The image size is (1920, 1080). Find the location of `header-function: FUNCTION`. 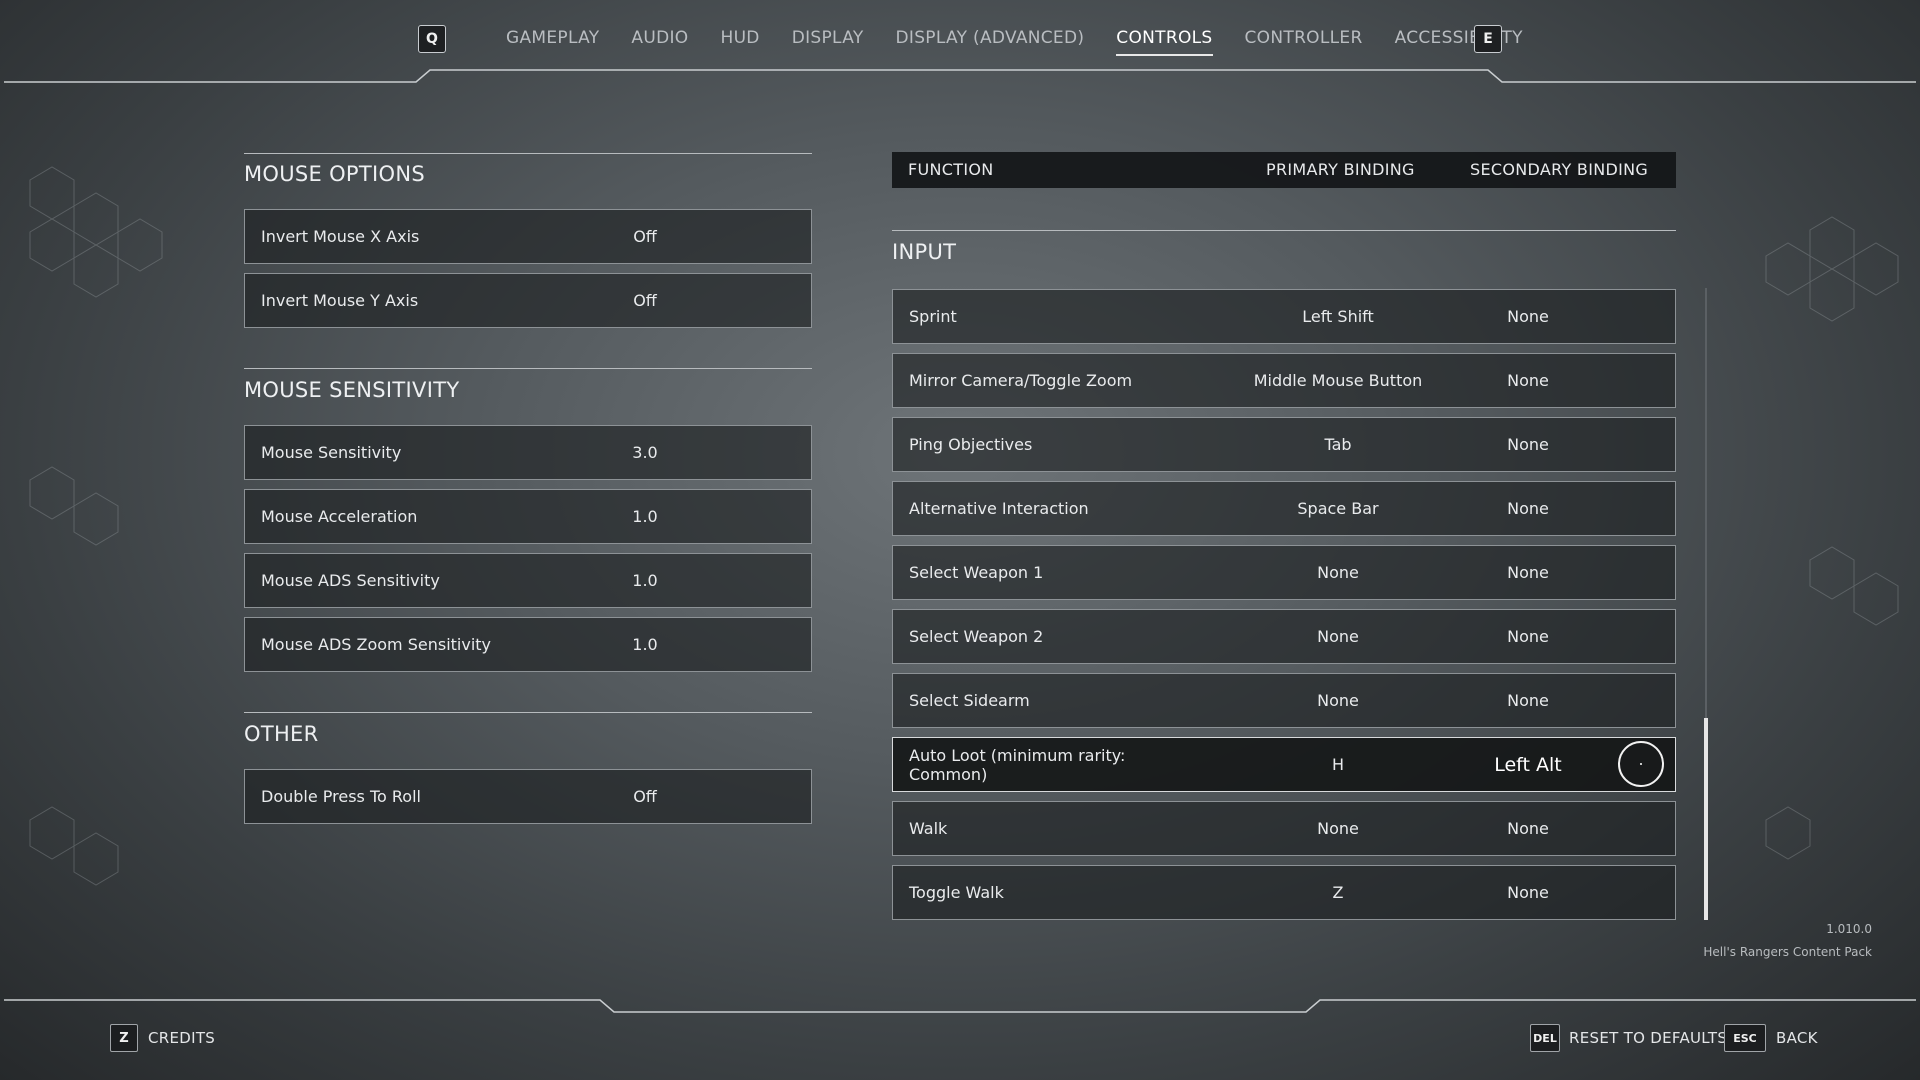

header-function: FUNCTION is located at coordinates (951, 169).